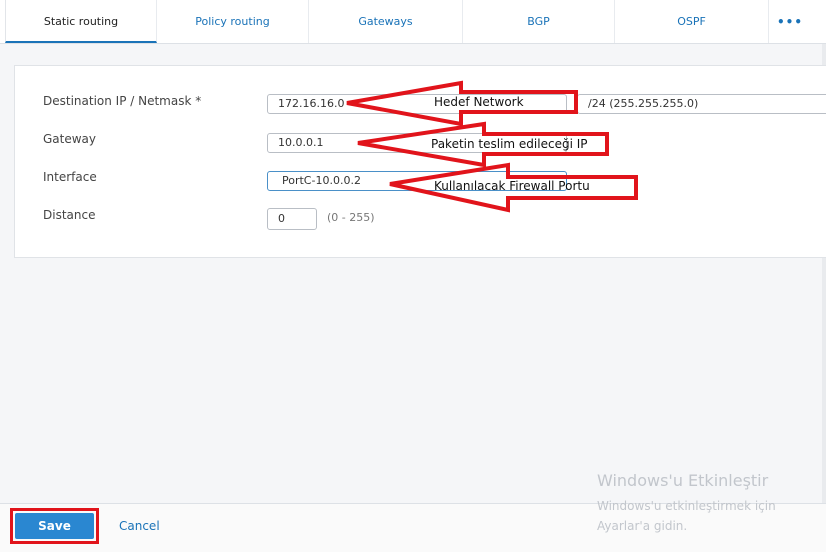  What do you see at coordinates (642, 526) in the screenshot?
I see `watermark-line-2: Ayarlar'a gidin.` at bounding box center [642, 526].